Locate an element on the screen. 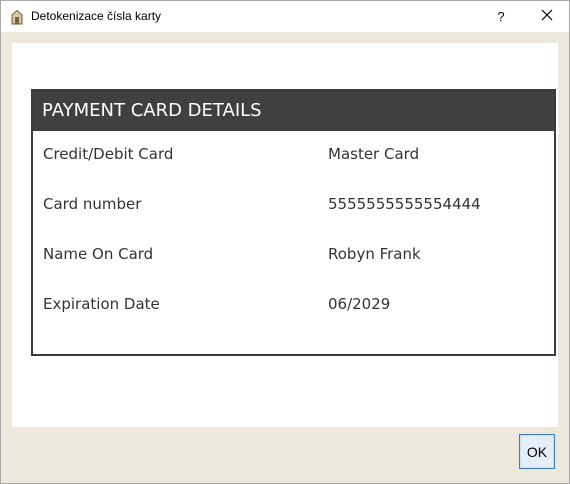 The height and width of the screenshot is (484, 570). card-title: PAYMENT CARD DETAILS is located at coordinates (152, 110).